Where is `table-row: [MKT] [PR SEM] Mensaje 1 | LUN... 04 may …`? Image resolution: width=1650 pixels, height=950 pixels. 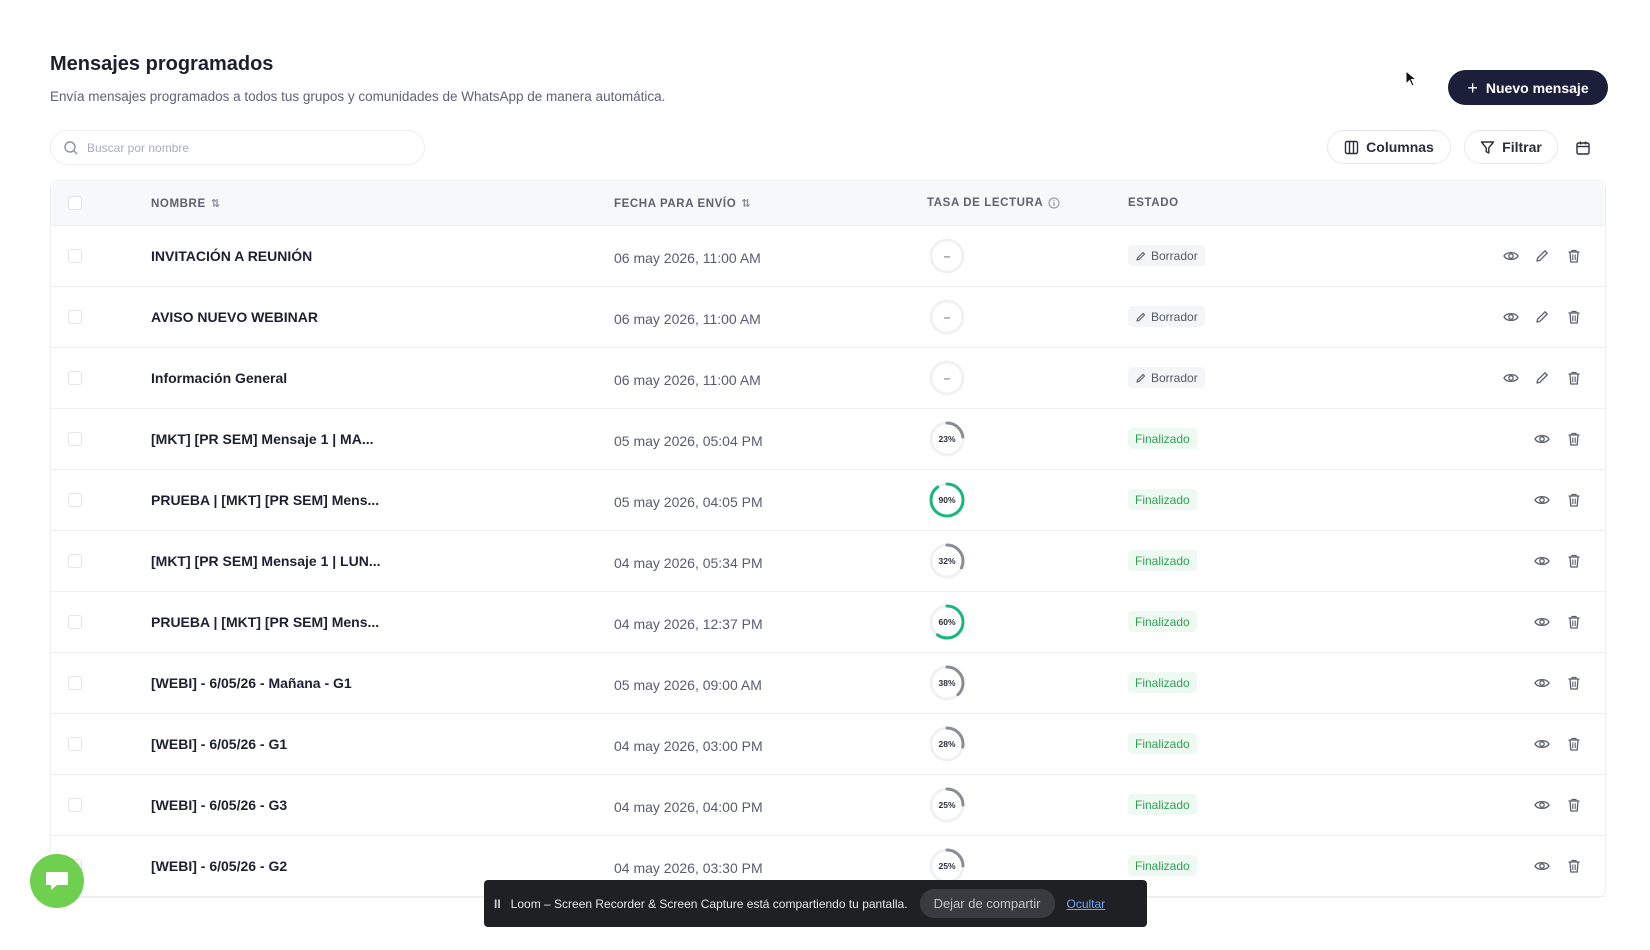 table-row: [MKT] [PR SEM] Mensaje 1 | LUN... 04 may … is located at coordinates (828, 561).